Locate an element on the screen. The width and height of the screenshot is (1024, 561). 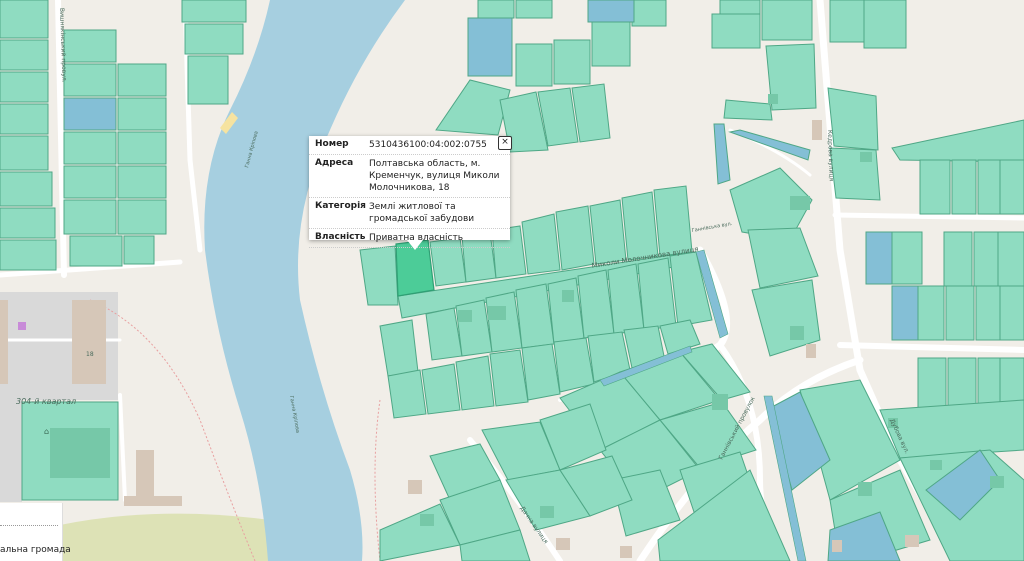
popup-key: Категорія is located at coordinates (340, 206).